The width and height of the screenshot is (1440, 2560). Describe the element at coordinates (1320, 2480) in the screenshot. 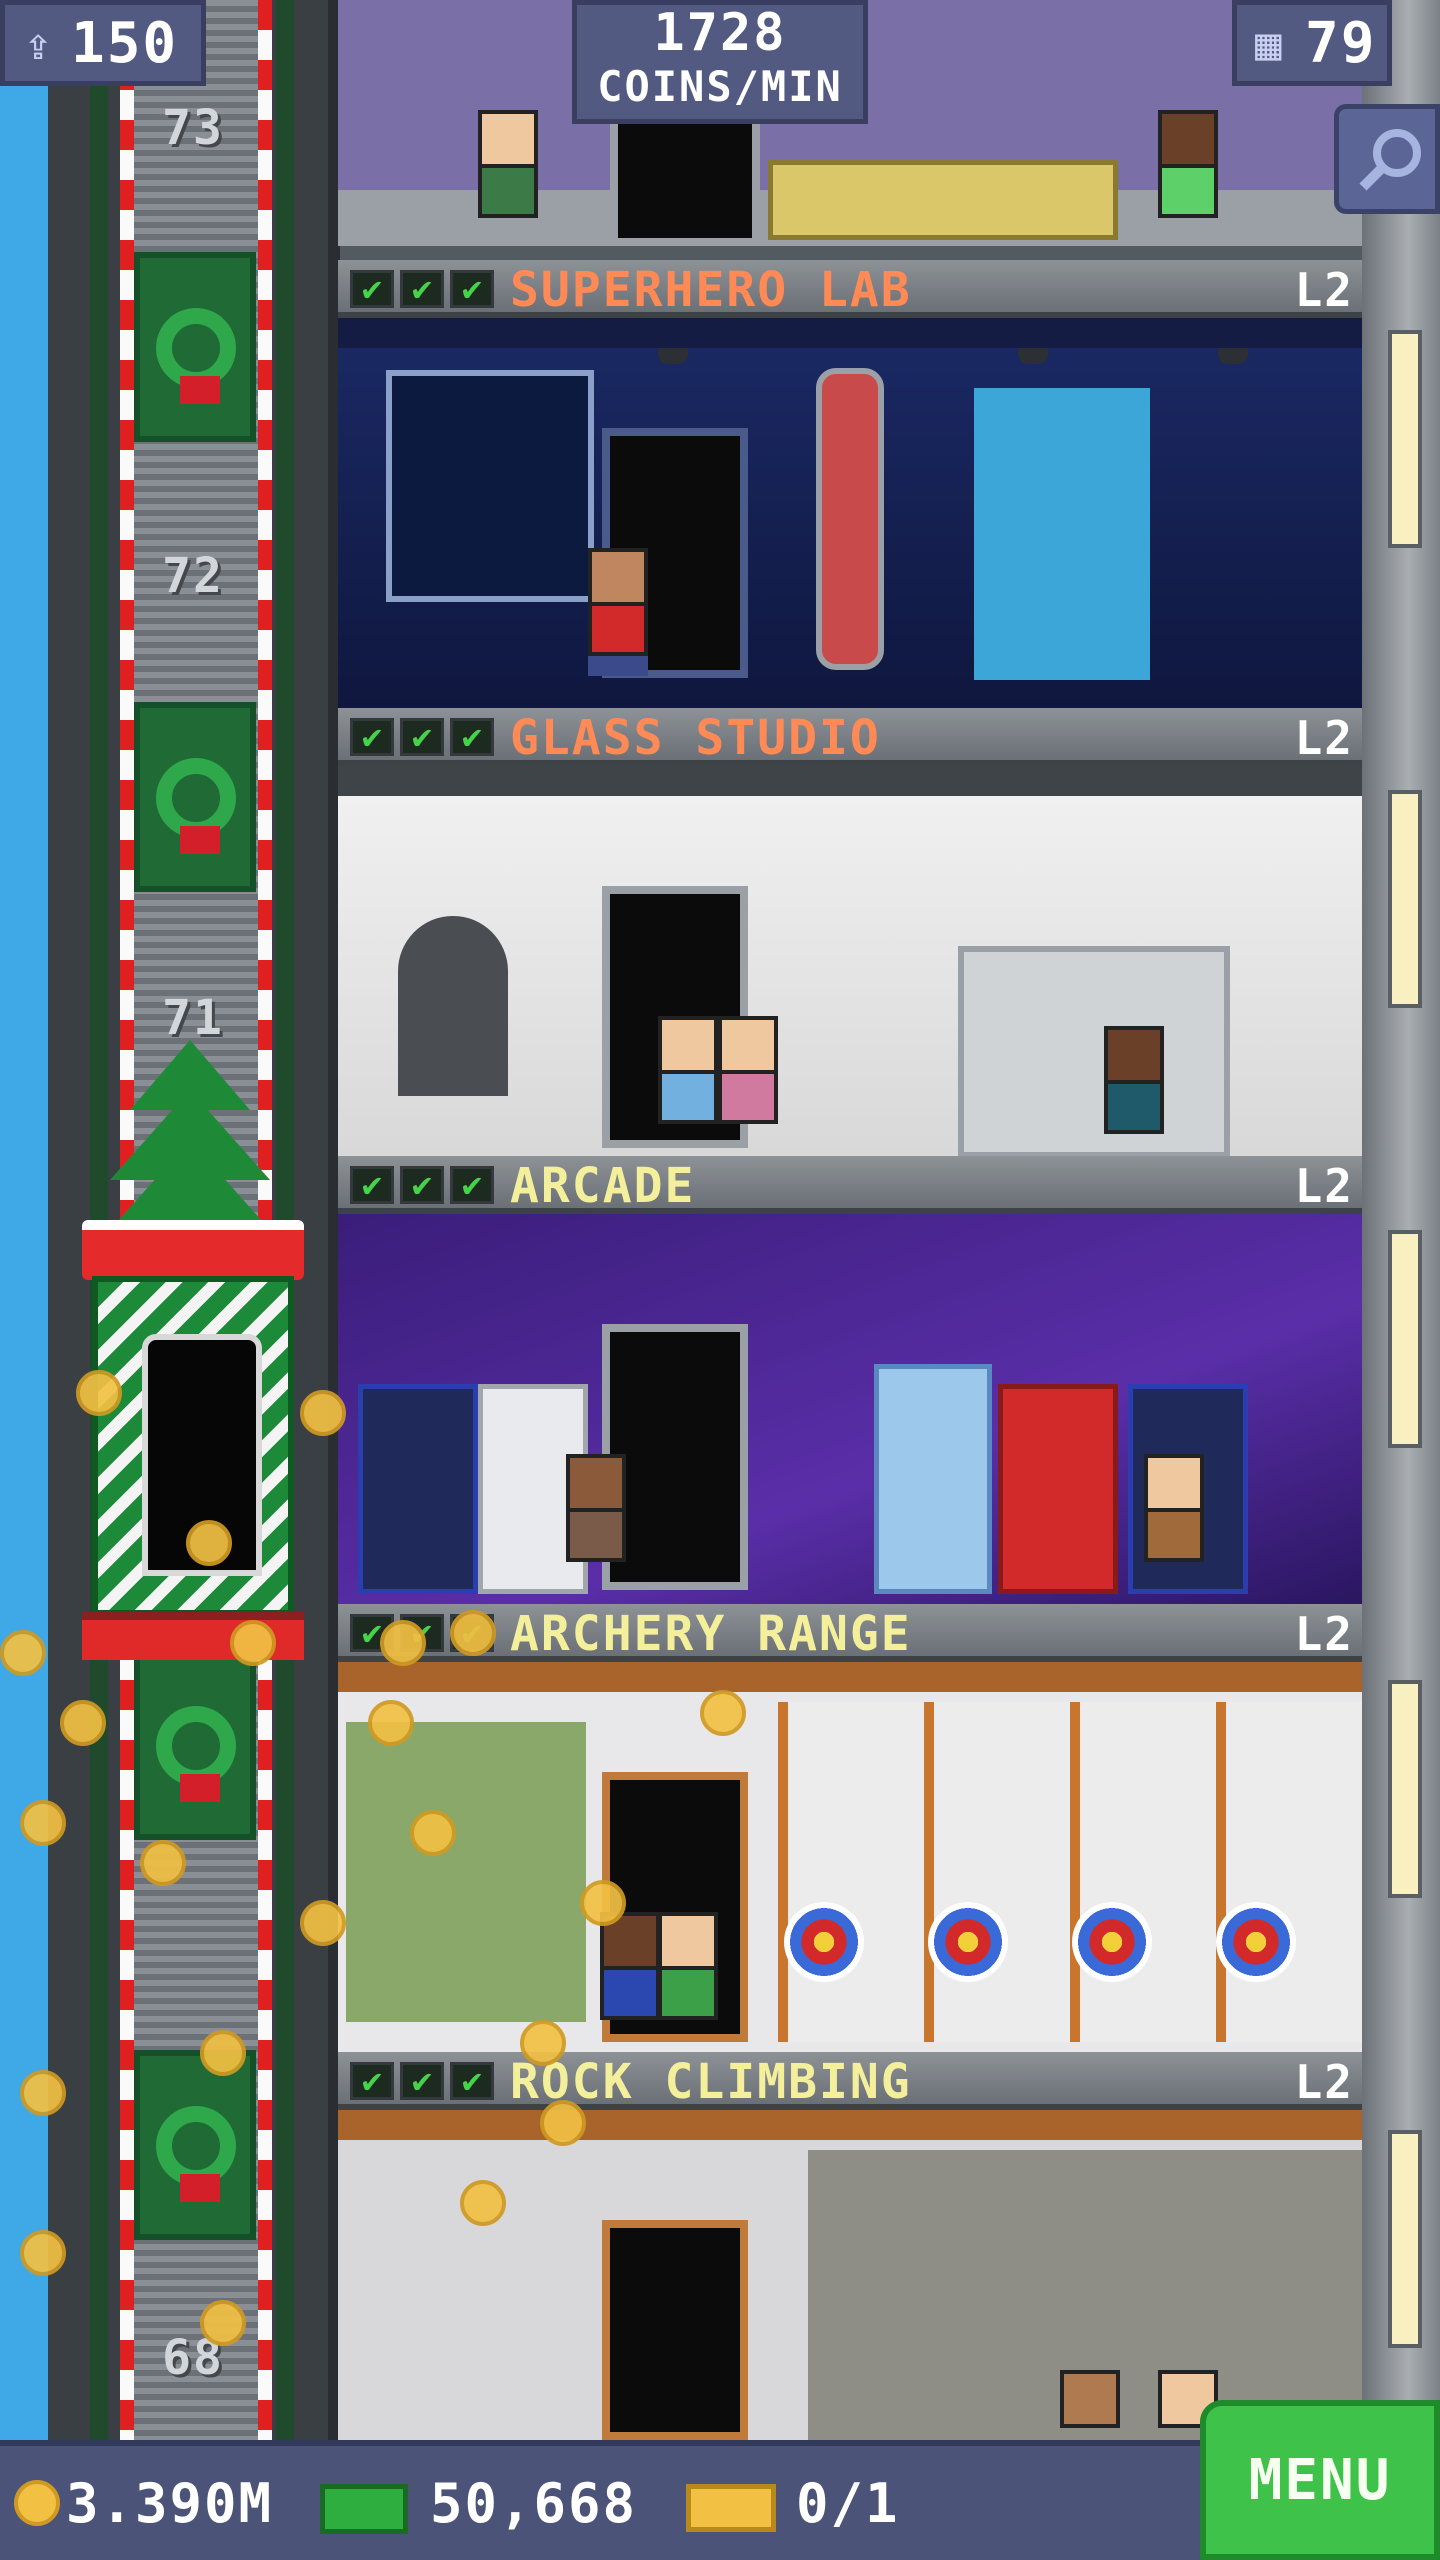

I see `menu-button: MENU` at that location.